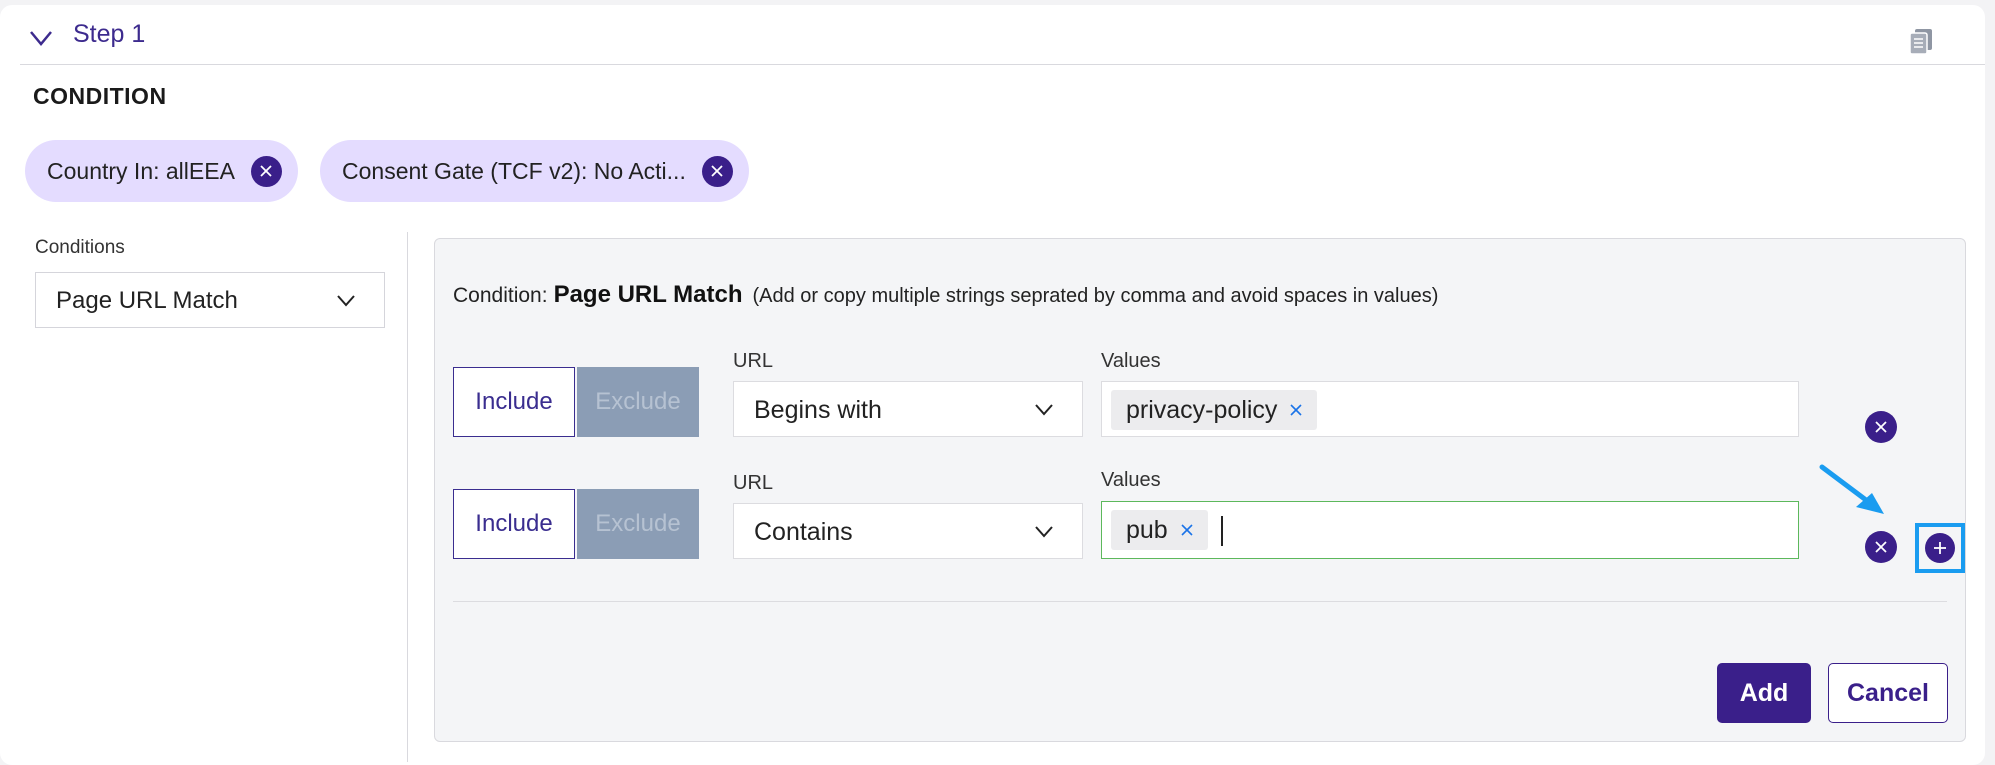 The height and width of the screenshot is (765, 1995). I want to click on url-operator-value: Contains, so click(803, 532).